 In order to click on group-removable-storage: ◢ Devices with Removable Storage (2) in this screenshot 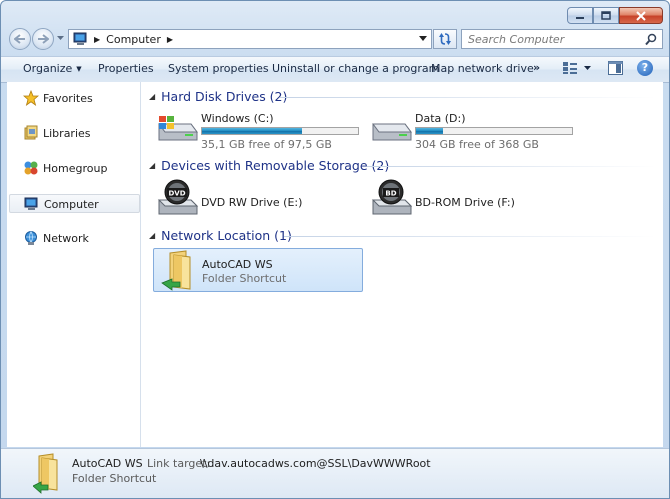, I will do `click(269, 165)`.